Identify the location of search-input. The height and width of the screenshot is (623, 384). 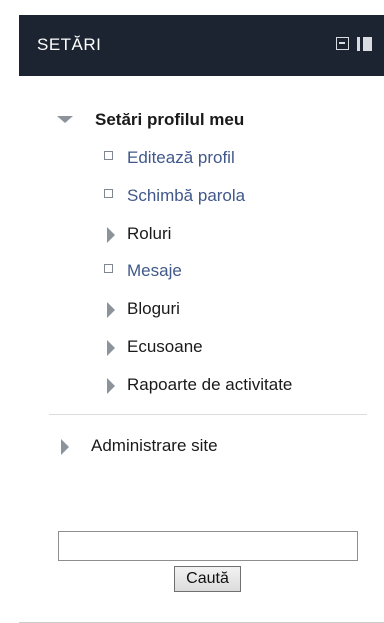
(208, 546).